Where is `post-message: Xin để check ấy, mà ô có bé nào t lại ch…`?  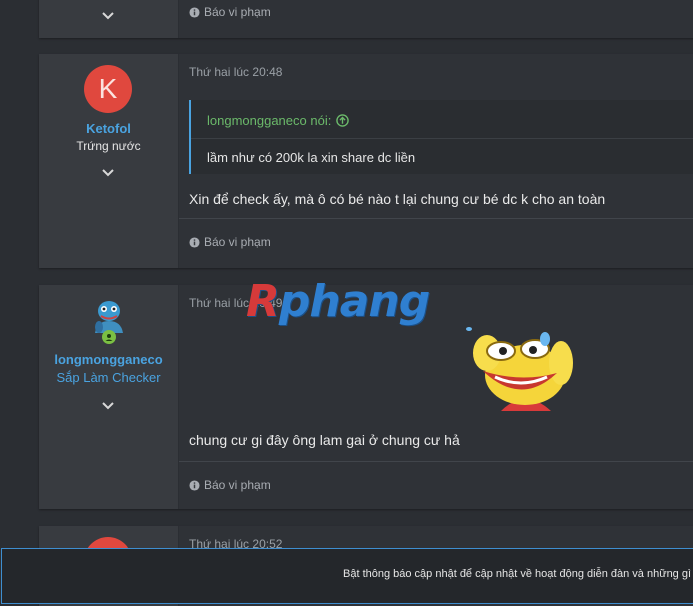 post-message: Xin để check ấy, mà ô có bé nào t lại ch… is located at coordinates (397, 199).